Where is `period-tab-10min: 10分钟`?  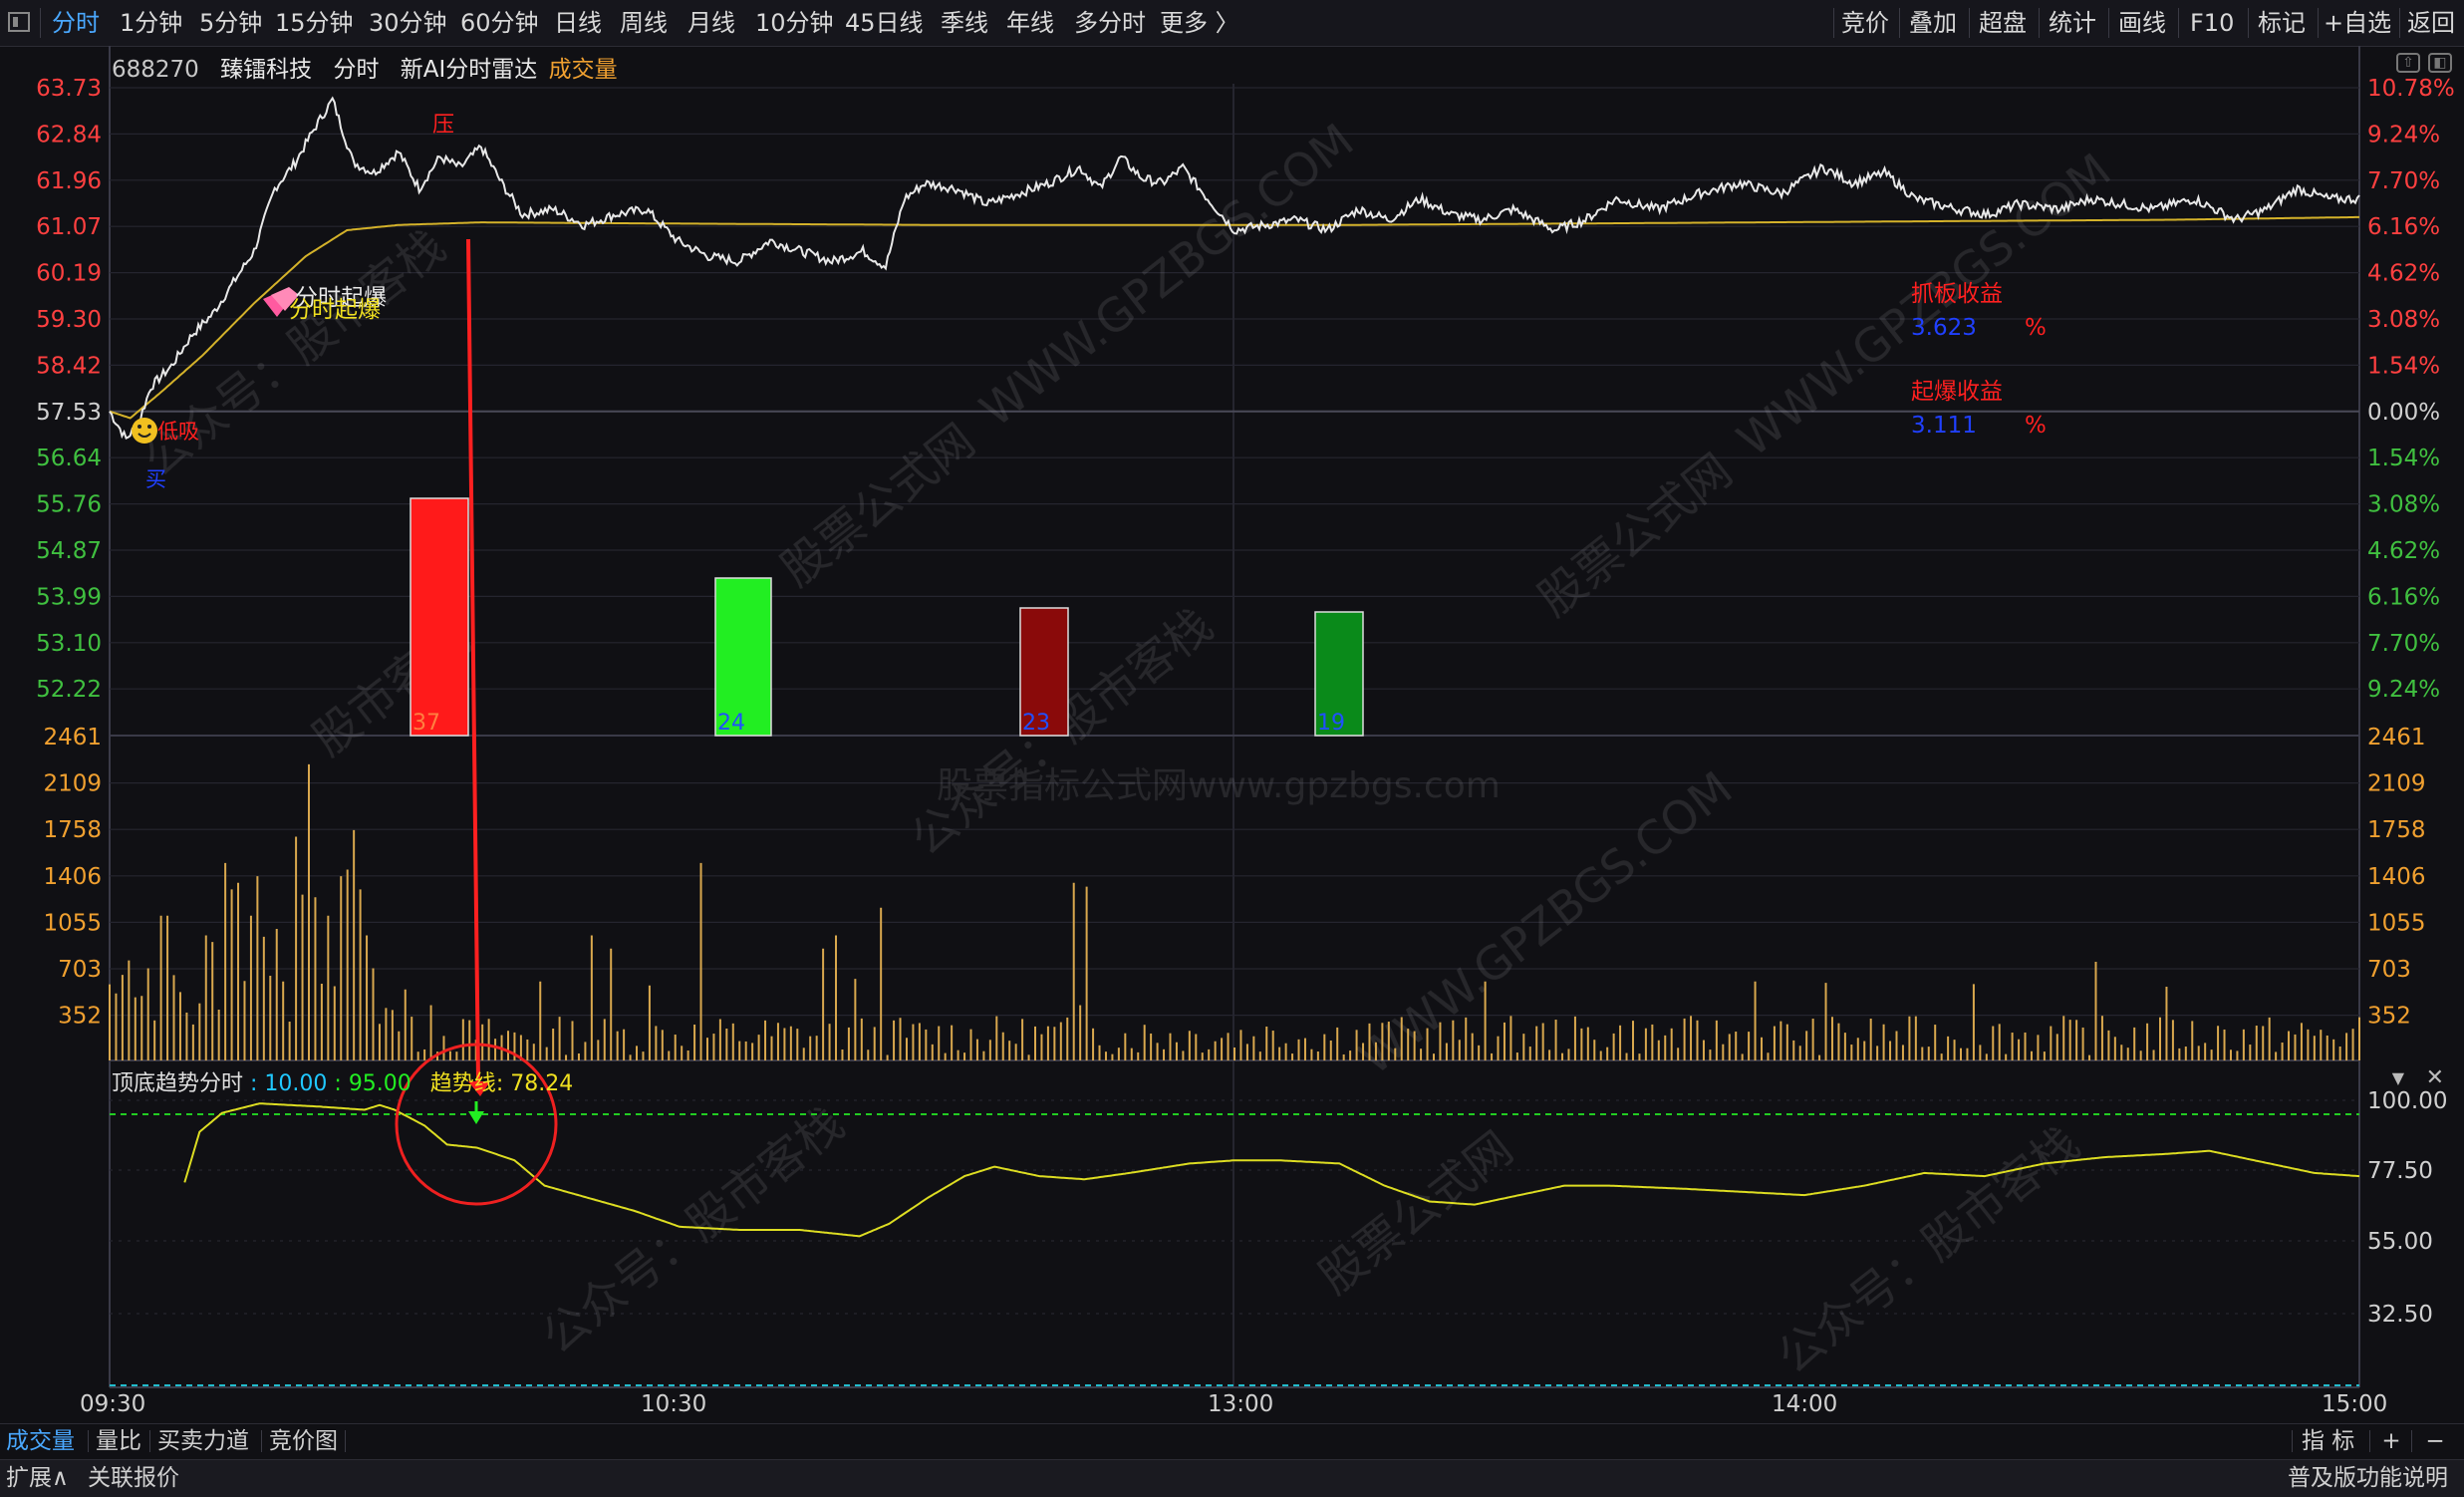
period-tab-10min: 10分钟 is located at coordinates (794, 23).